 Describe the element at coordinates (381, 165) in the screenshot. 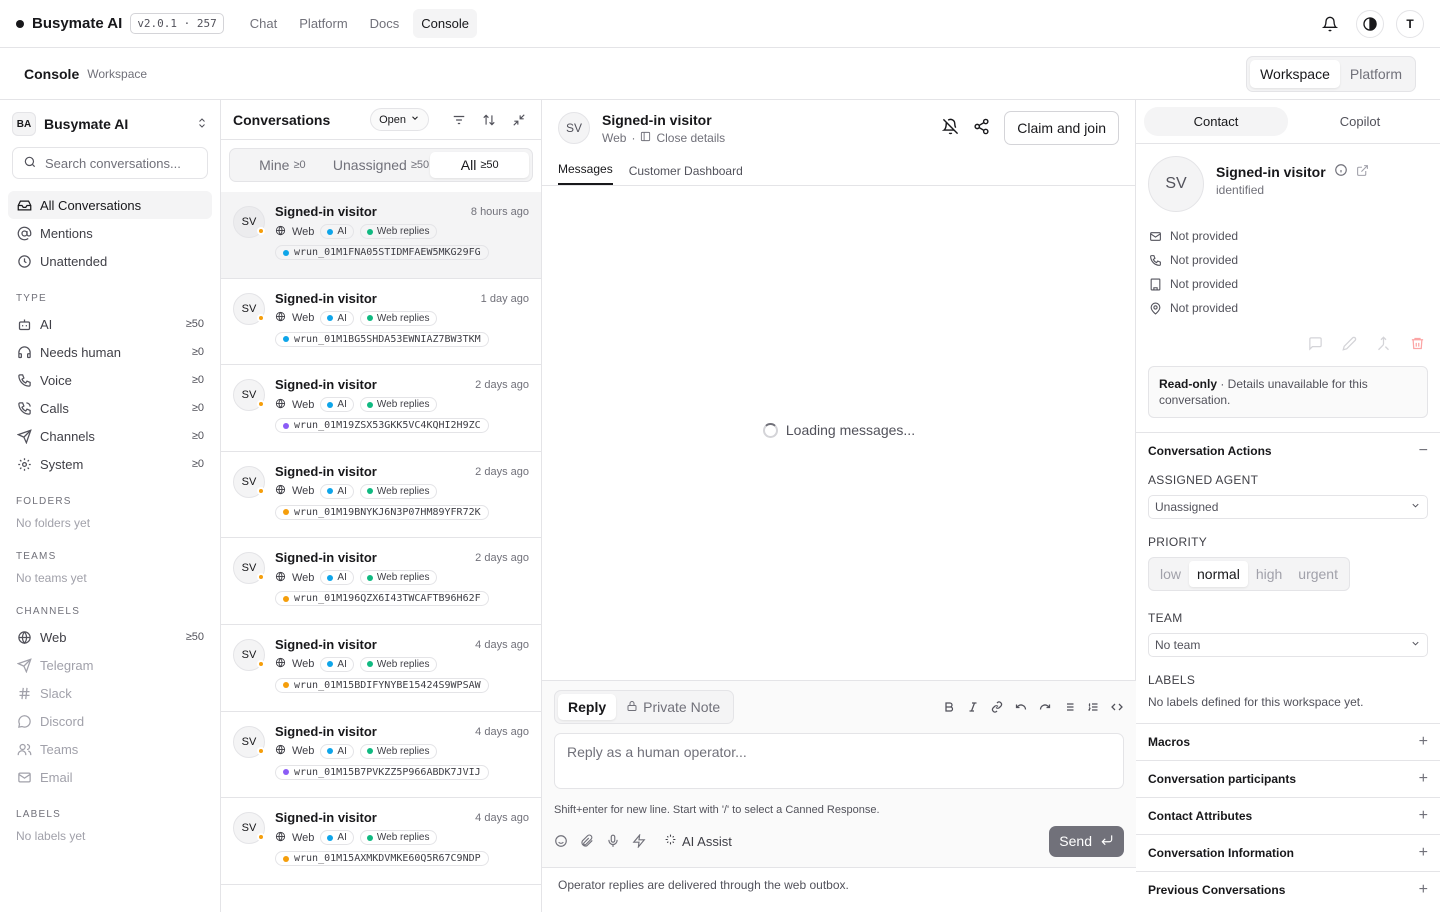

I see `tab-unassigned: Unassigned ≥50` at that location.